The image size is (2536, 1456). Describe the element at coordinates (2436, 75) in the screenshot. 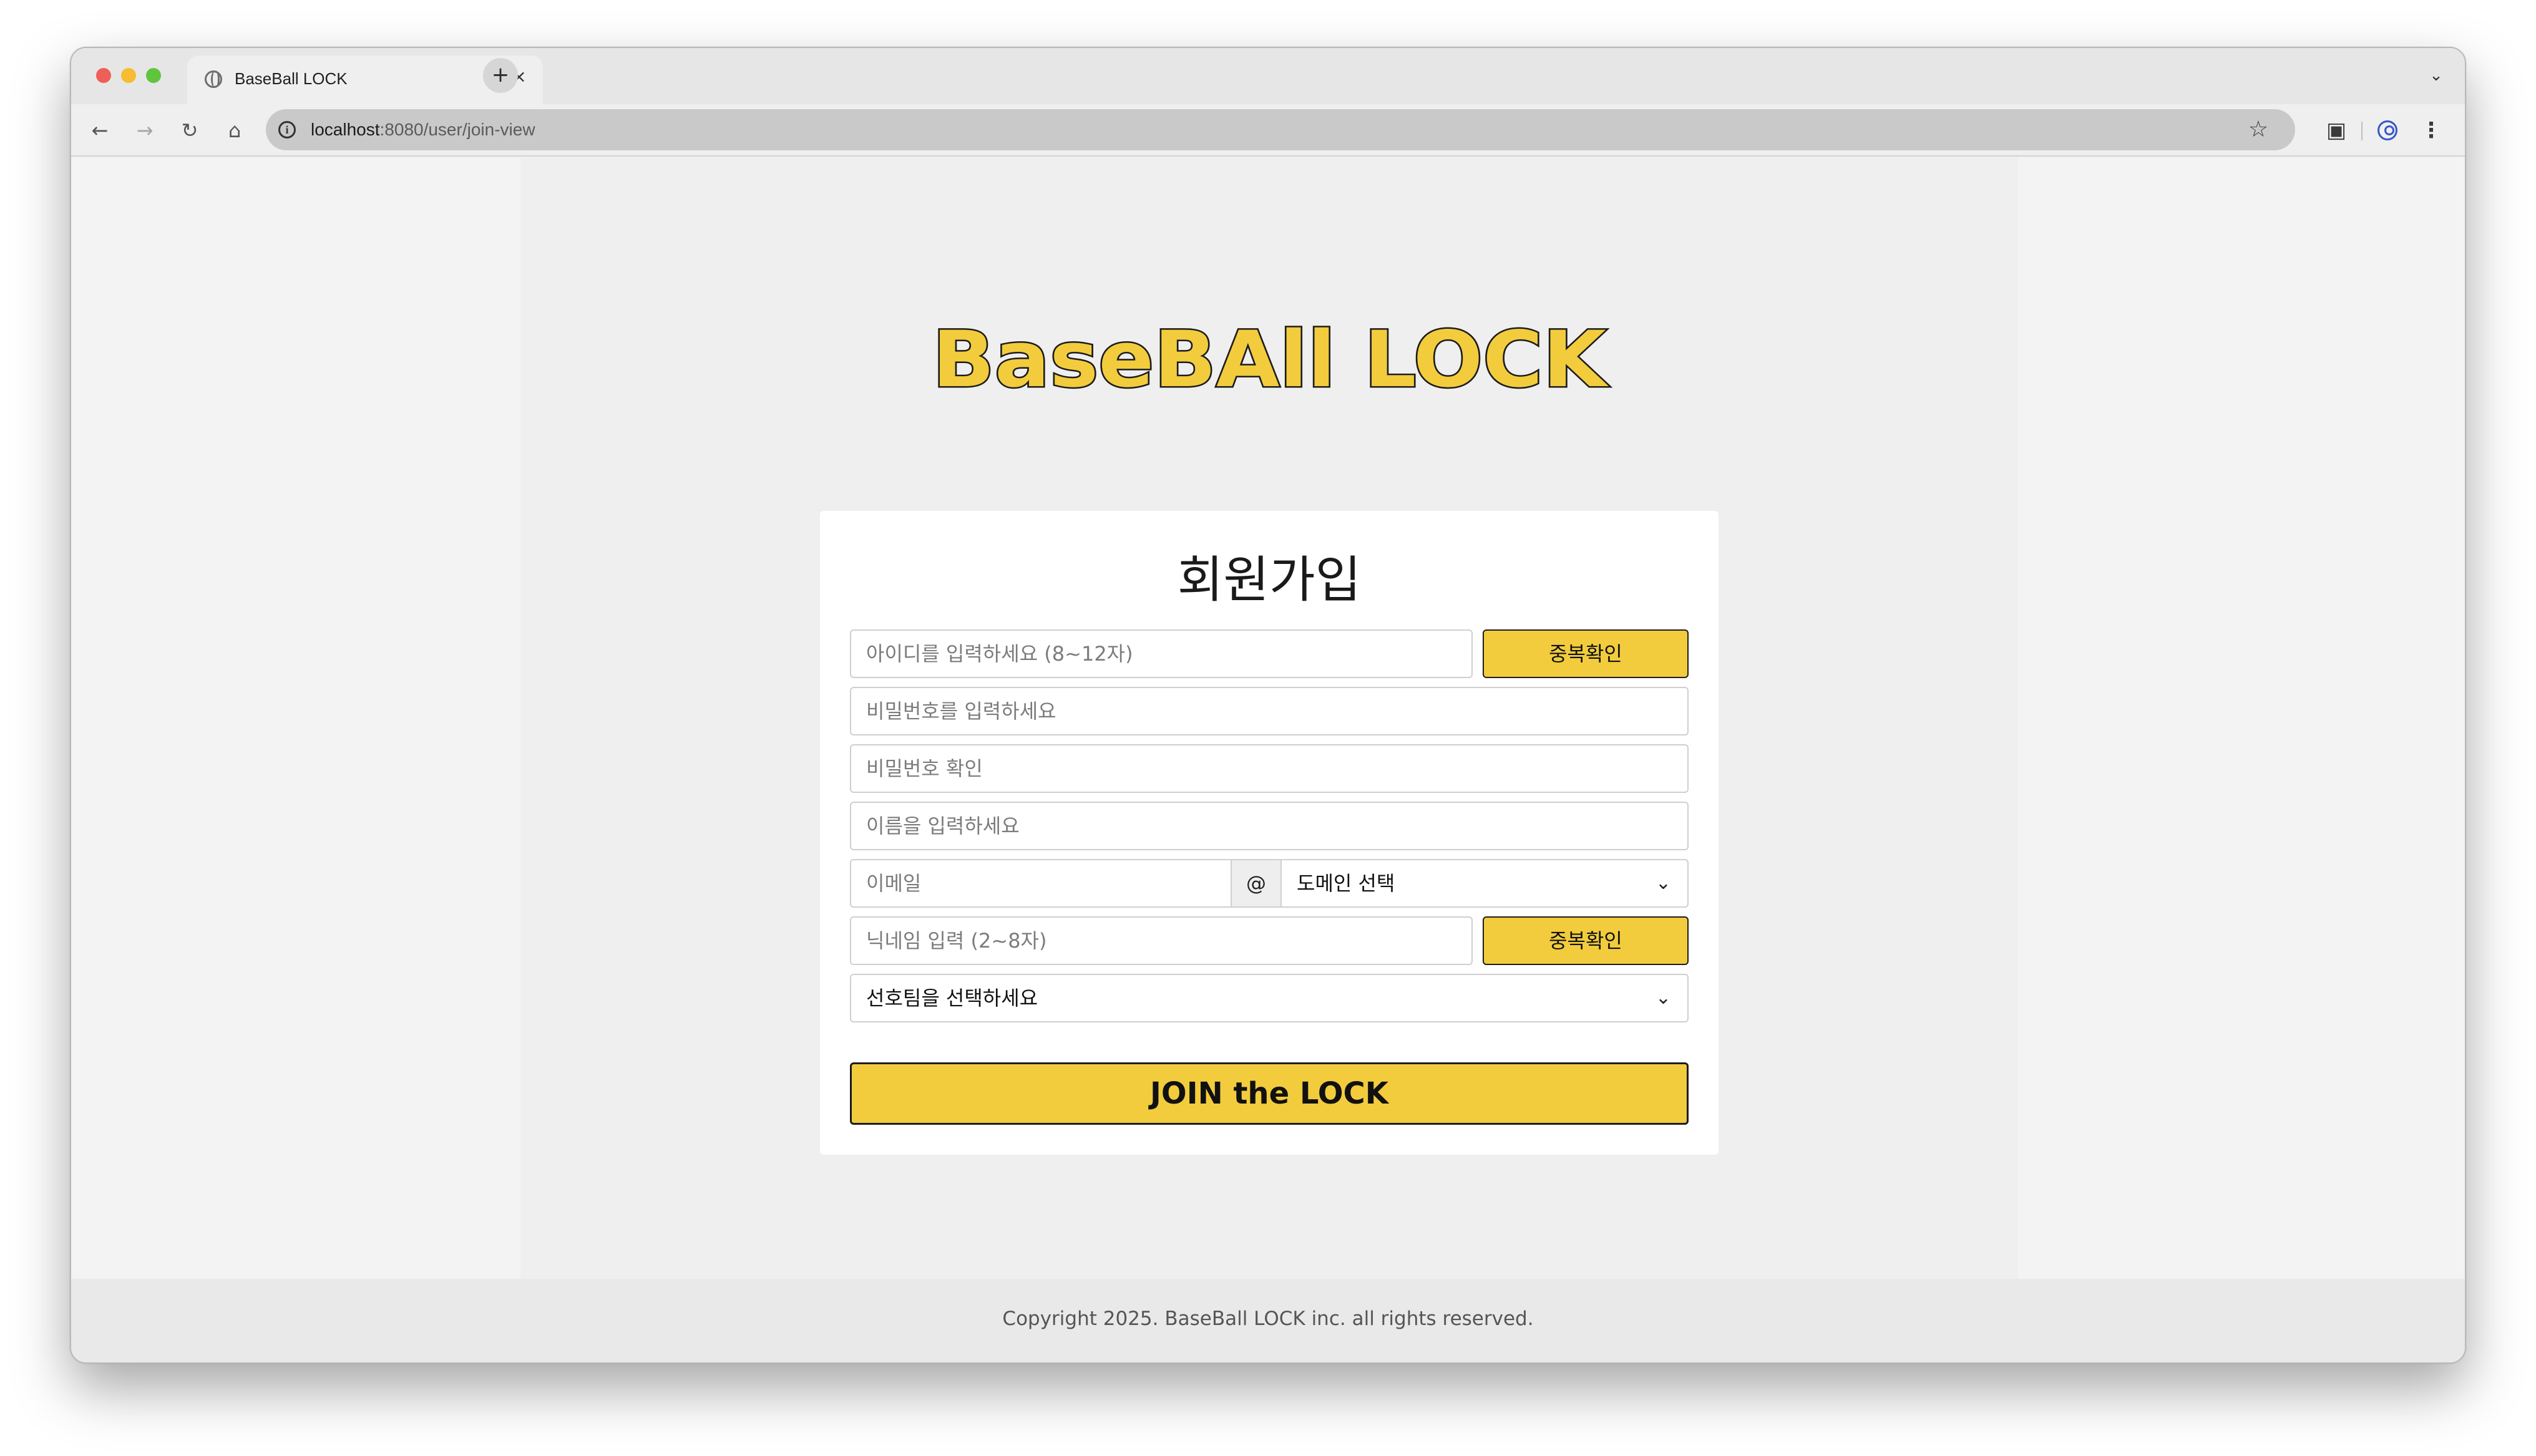

I see `tab-search-chevron-icon: ⌄` at that location.